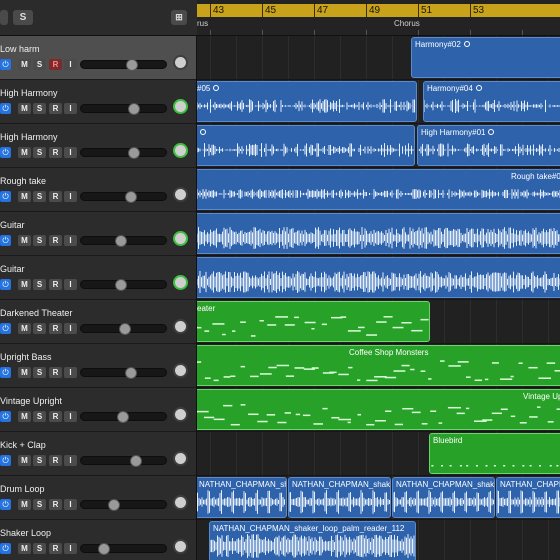 The width and height of the screenshot is (560, 560). I want to click on track-header-guitar-2: Guitar ⏻ M S R I, so click(98, 278).